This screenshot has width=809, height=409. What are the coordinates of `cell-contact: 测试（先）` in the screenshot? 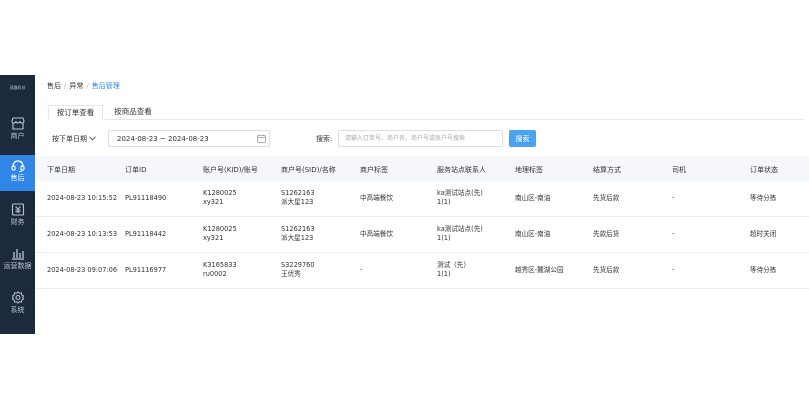 It's located at (453, 265).